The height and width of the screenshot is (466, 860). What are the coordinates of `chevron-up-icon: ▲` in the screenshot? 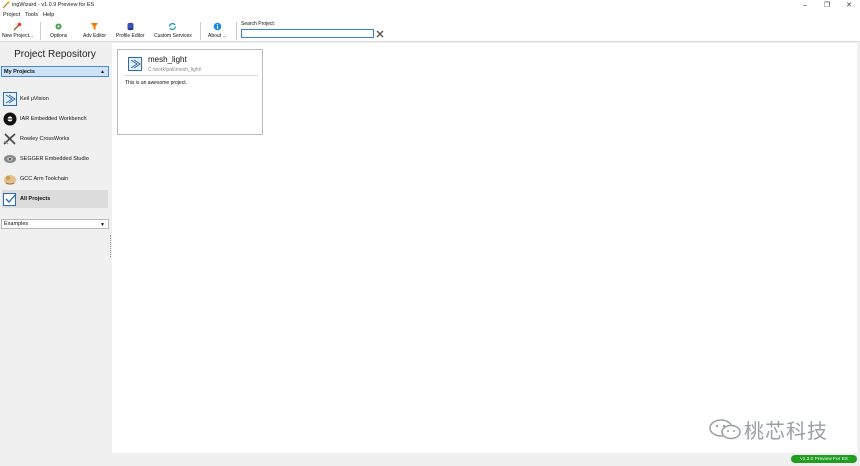 It's located at (102, 72).